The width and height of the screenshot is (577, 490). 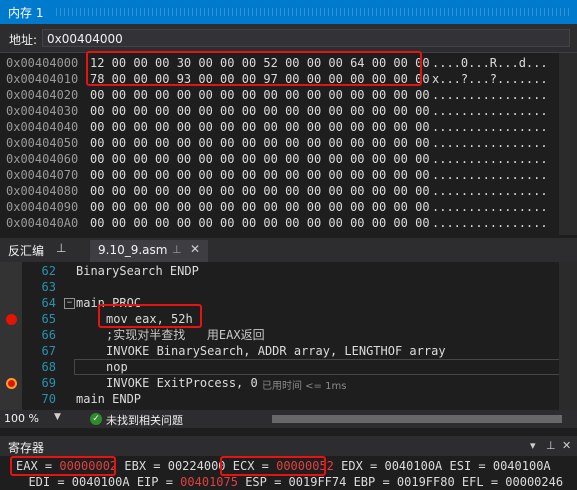 What do you see at coordinates (533, 445) in the screenshot?
I see `dropdown-icon: ▾` at bounding box center [533, 445].